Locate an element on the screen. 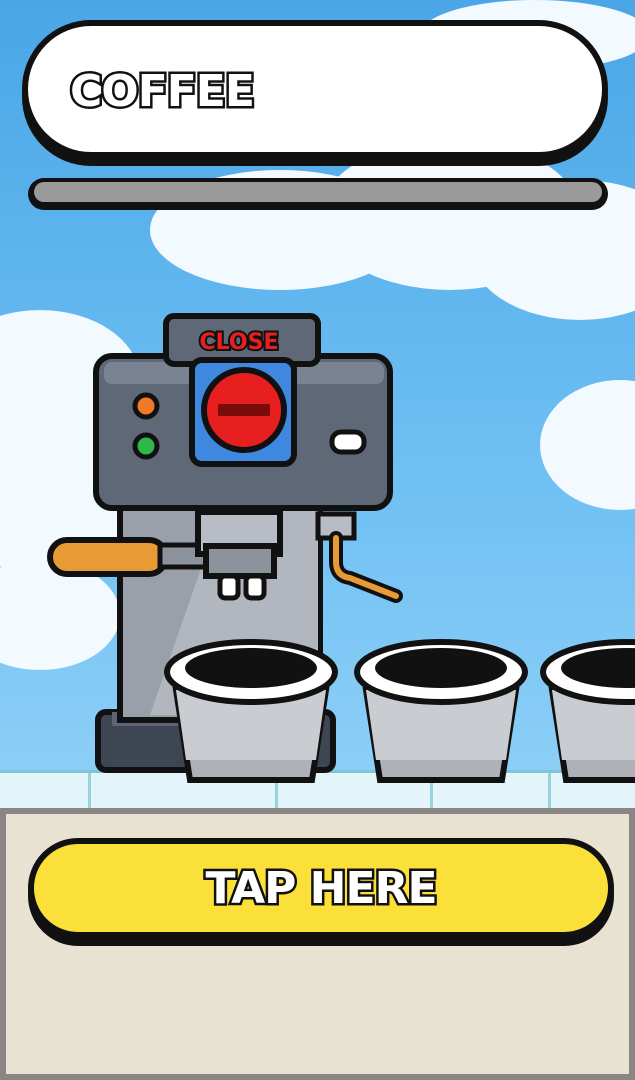 The height and width of the screenshot is (1080, 635). progress-bar is located at coordinates (318, 194).